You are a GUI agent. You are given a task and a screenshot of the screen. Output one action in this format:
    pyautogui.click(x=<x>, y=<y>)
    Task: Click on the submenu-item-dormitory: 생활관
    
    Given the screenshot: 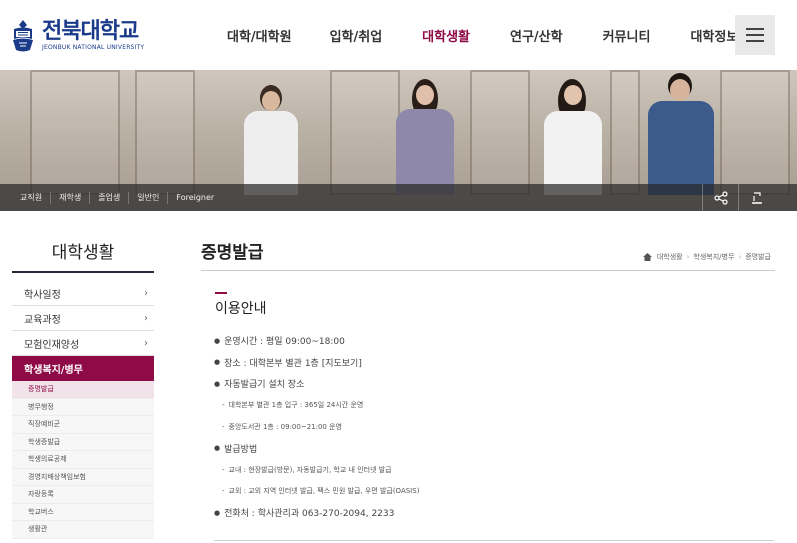 What is the action you would take?
    pyautogui.click(x=83, y=530)
    